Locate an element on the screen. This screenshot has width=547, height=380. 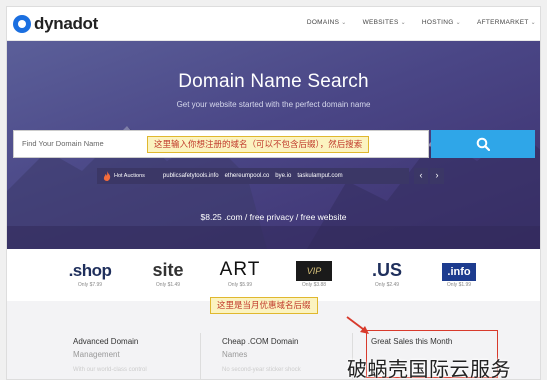
tld-price: Only $1.49 is located at coordinates (168, 285).